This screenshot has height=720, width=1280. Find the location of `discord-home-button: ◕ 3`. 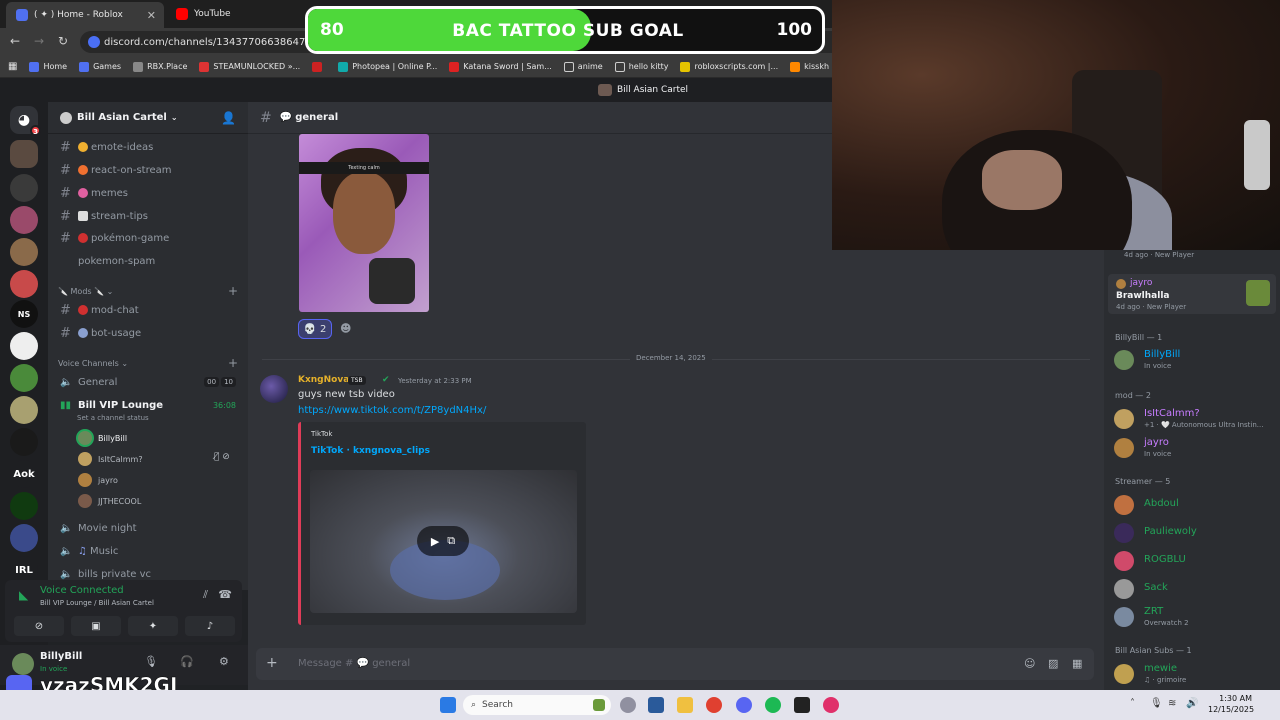

discord-home-button: ◕ 3 is located at coordinates (25, 121).